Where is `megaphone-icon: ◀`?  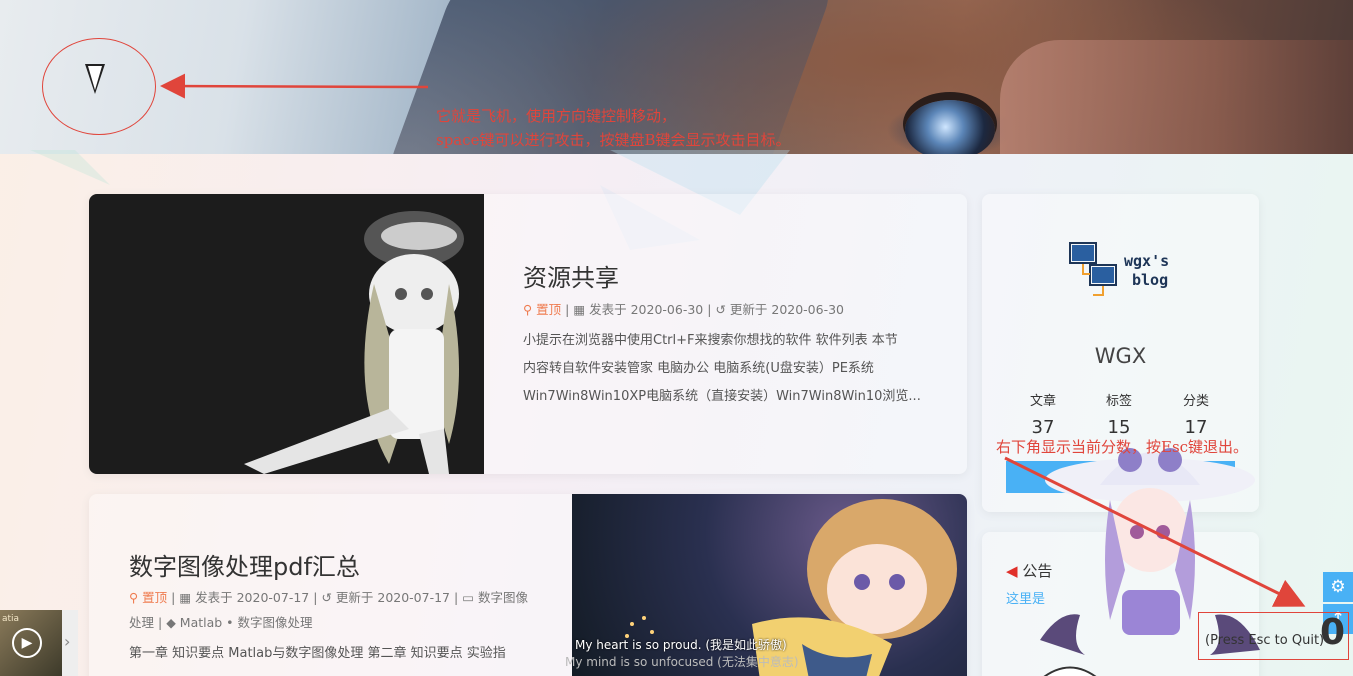
megaphone-icon: ◀ is located at coordinates (1012, 571).